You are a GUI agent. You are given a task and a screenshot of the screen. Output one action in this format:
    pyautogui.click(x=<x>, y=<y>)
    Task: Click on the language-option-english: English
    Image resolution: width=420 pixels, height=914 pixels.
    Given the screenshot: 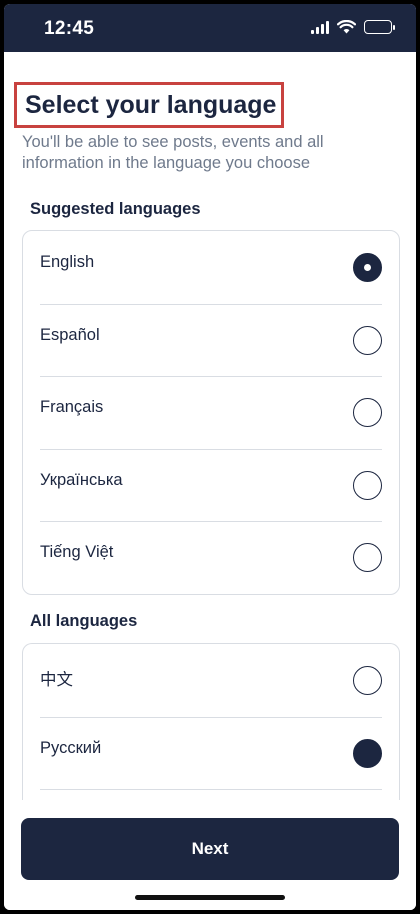 What is the action you would take?
    pyautogui.click(x=211, y=267)
    